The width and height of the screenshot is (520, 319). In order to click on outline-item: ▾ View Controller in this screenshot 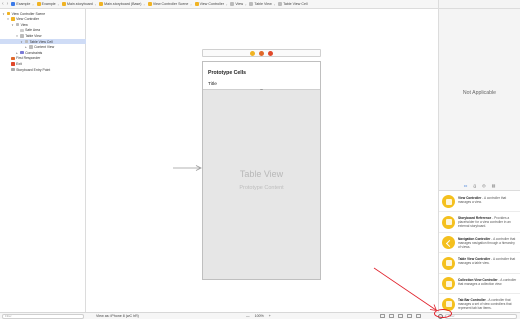, I will do `click(23, 19)`.